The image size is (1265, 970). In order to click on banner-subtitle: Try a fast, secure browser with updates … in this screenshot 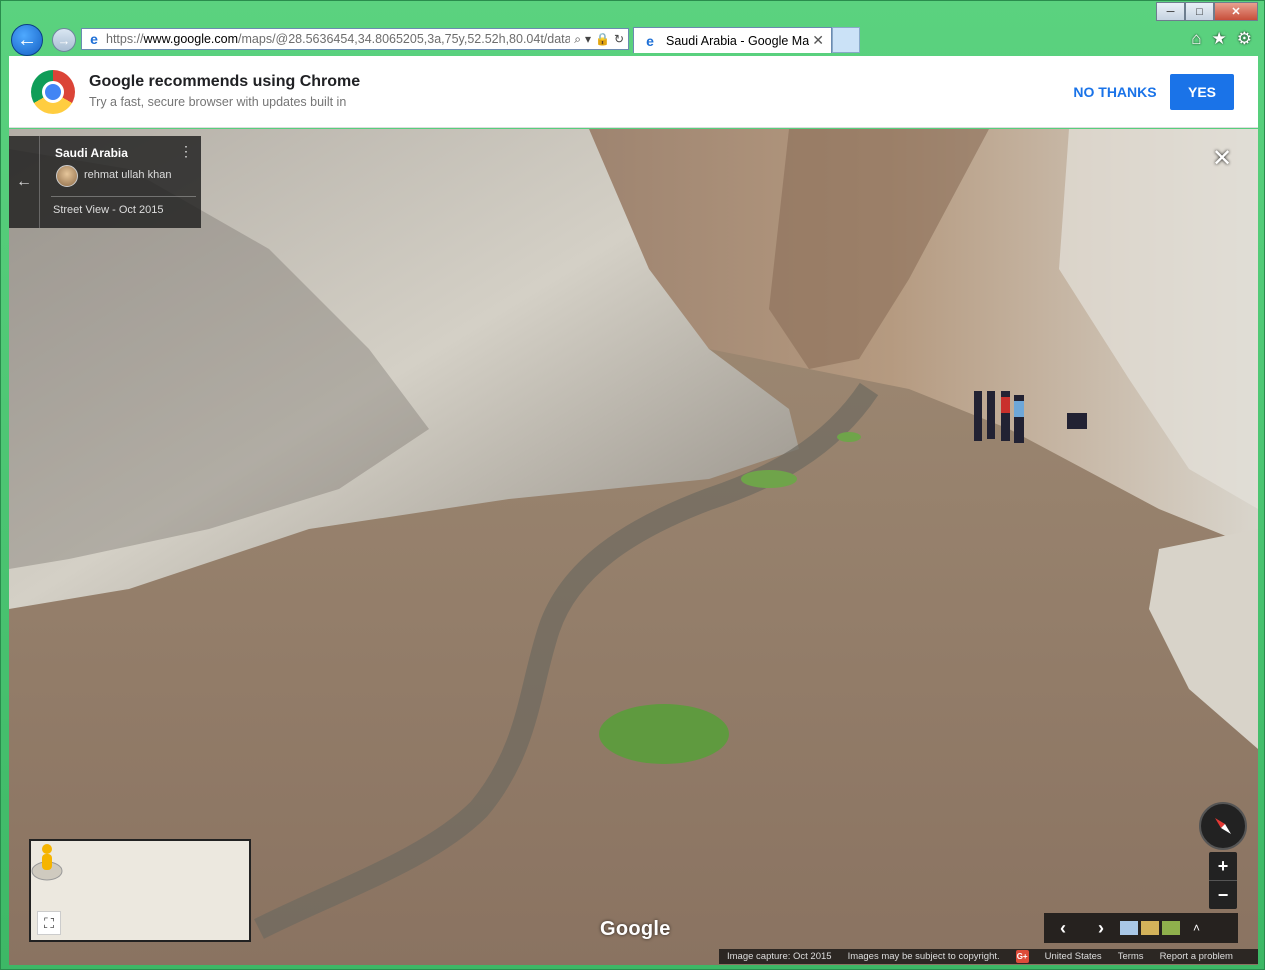, I will do `click(218, 102)`.